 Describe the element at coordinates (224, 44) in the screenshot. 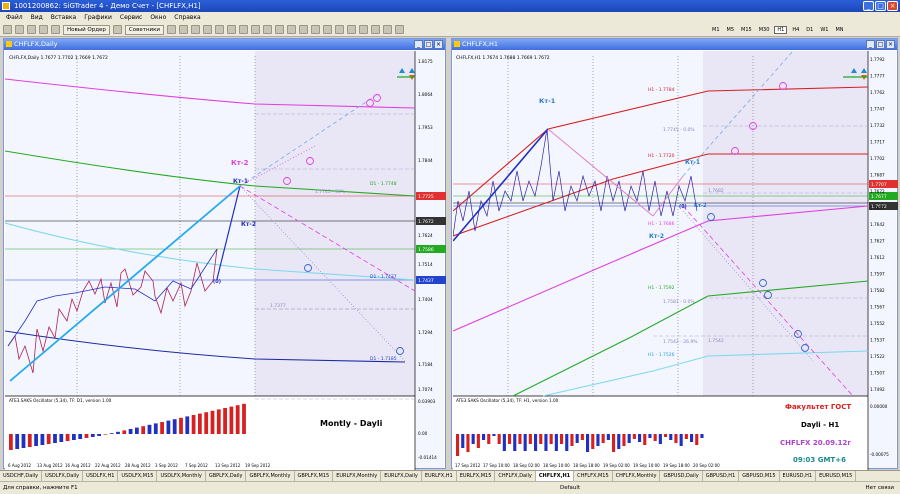

I see `chart-window-titlebar: CHFLFX,Daily _ □ ×` at that location.